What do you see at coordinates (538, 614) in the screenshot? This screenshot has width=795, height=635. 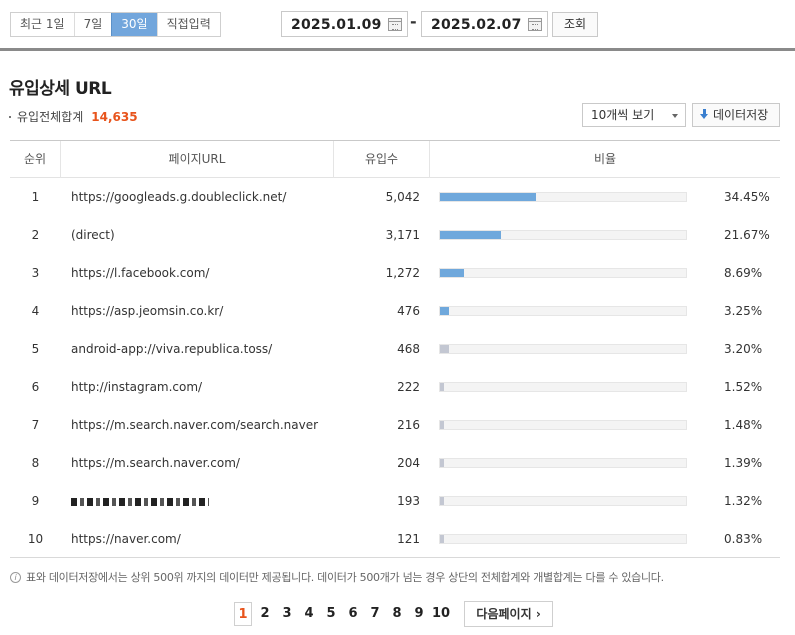 I see `chevron-right-icon: ›` at bounding box center [538, 614].